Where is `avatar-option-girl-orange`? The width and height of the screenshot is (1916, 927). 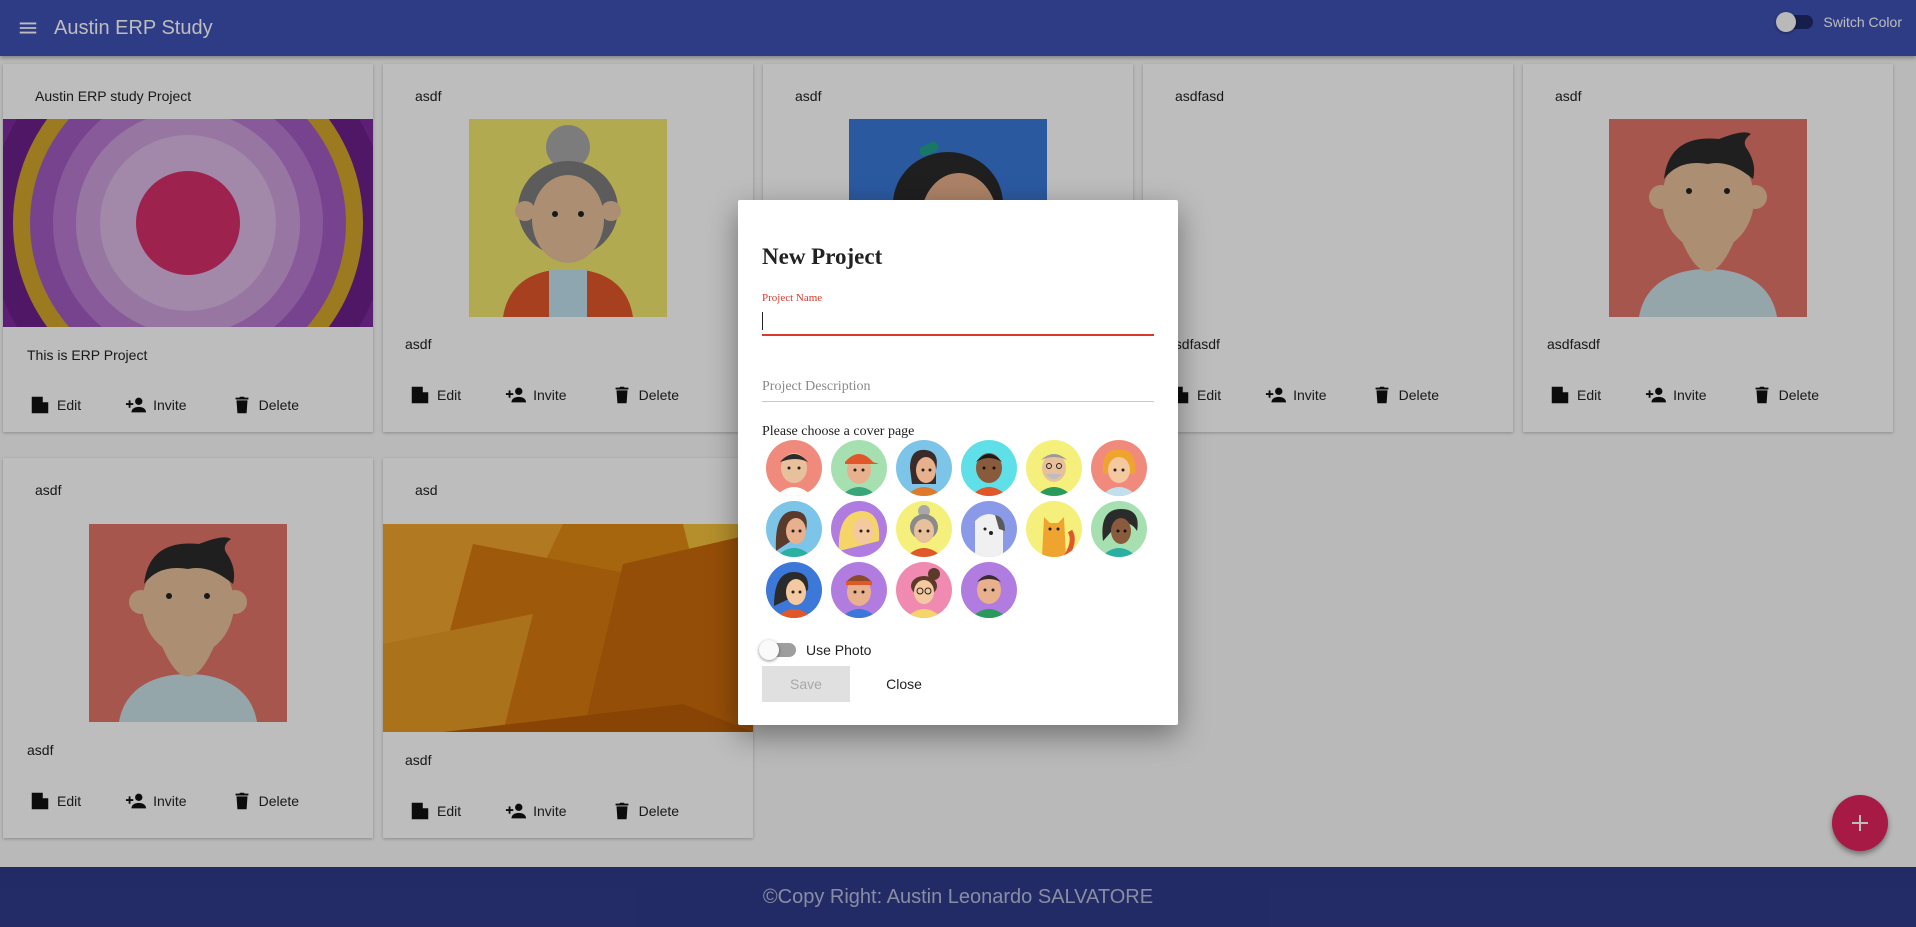
avatar-option-girl-orange is located at coordinates (1119, 468).